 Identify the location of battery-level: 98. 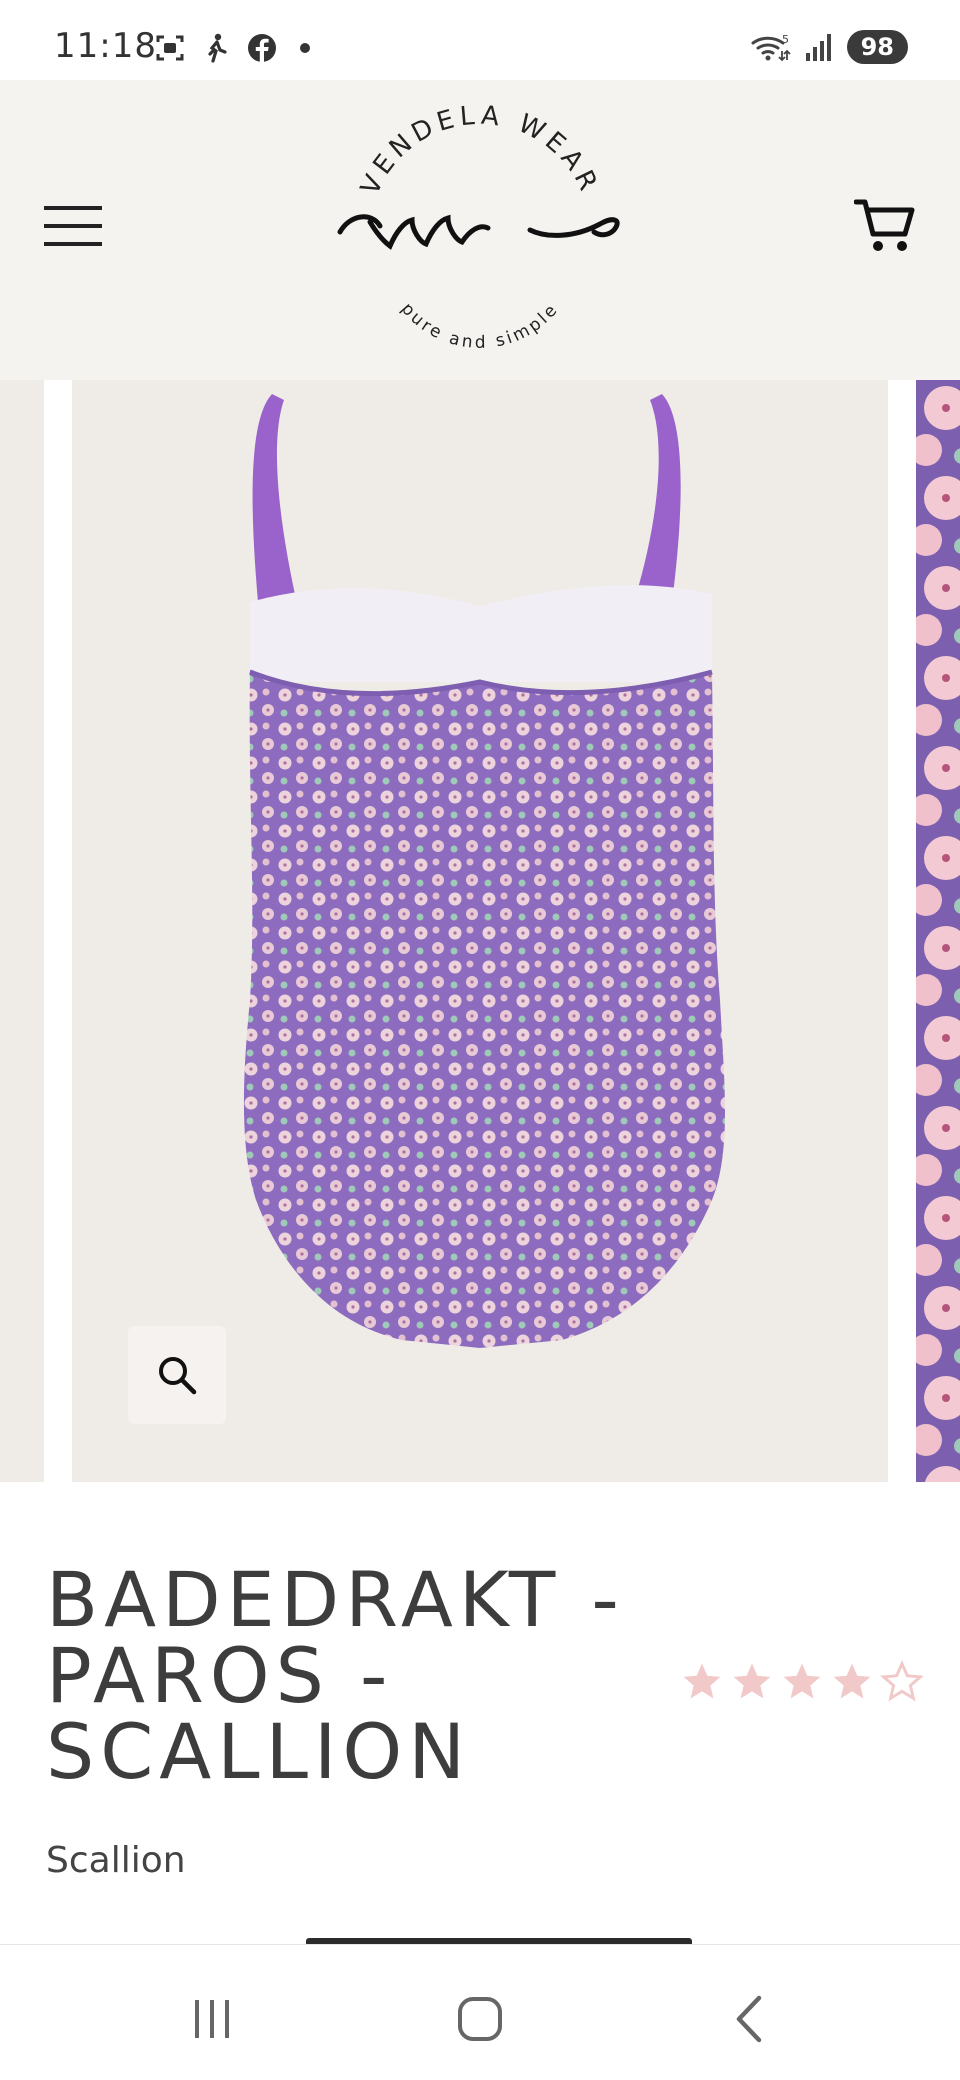
(877, 47).